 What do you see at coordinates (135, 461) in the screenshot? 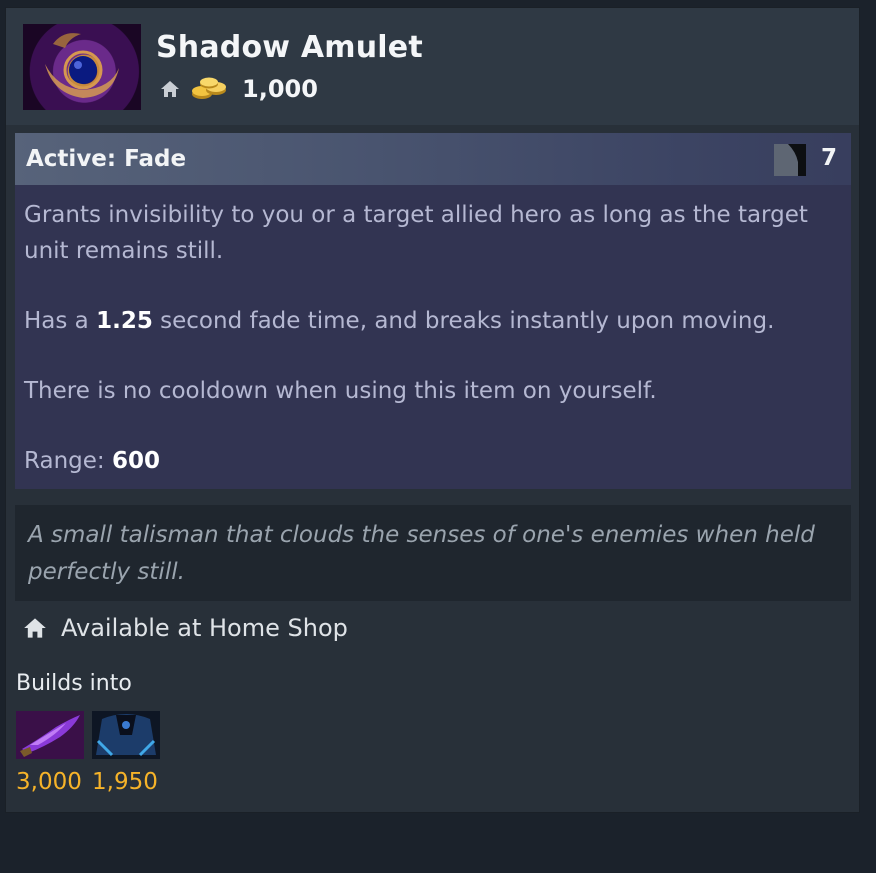
I see `range-value: 600` at bounding box center [135, 461].